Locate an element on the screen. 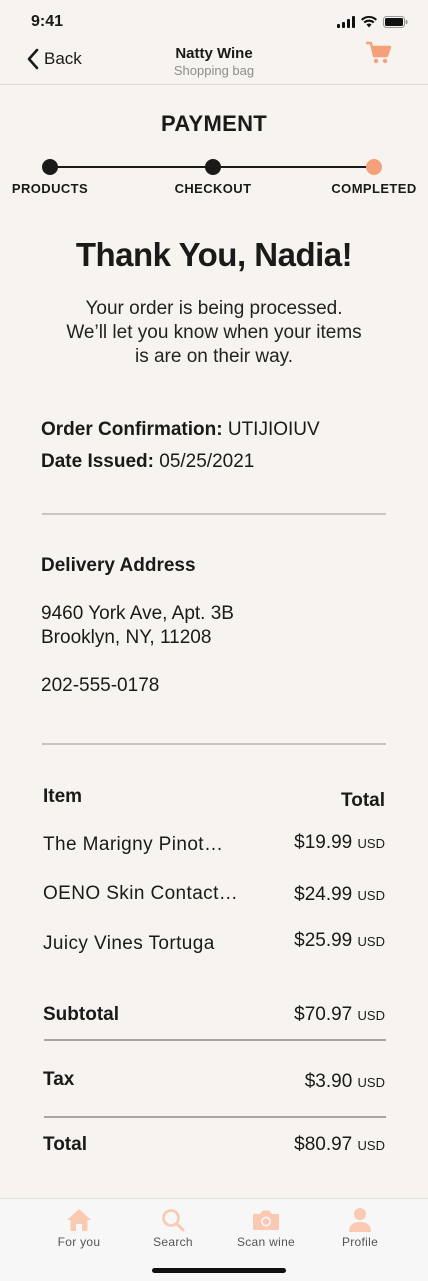 The image size is (428, 1281). tab-search: Search is located at coordinates (173, 1228).